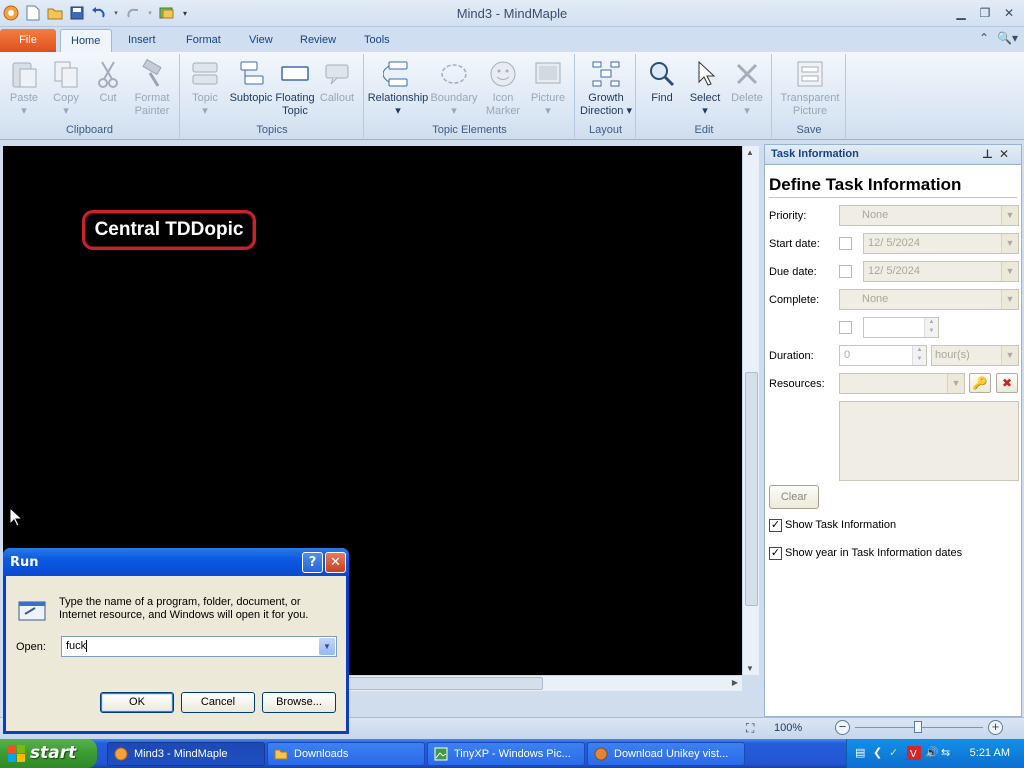 This screenshot has height=768, width=1024. What do you see at coordinates (218, 702) in the screenshot?
I see `cancel-button: Cancel` at bounding box center [218, 702].